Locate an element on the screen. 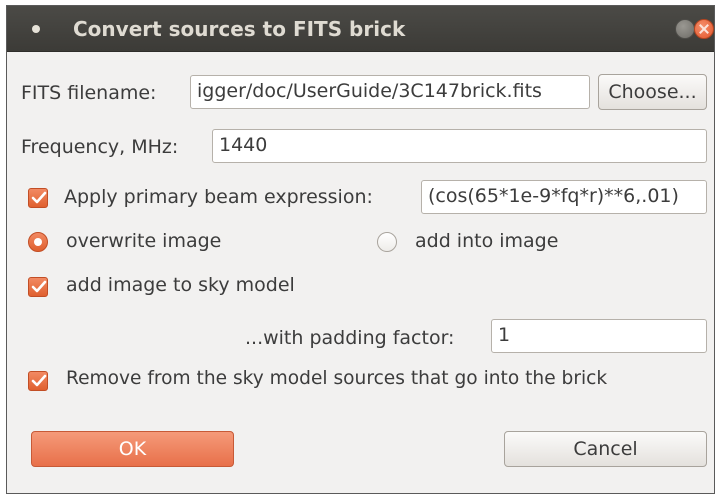 Image resolution: width=723 pixels, height=499 pixels. window-menu-icon is located at coordinates (36, 29).